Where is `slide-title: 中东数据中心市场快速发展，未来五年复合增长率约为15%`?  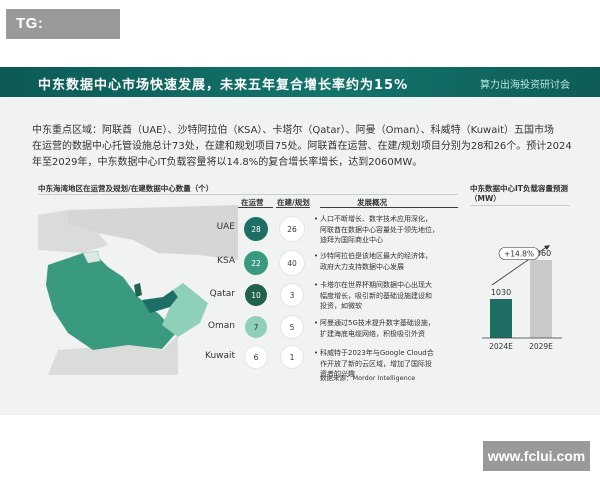
slide-title: 中东数据中心市场快速发展，未来五年复合增长率约为15% is located at coordinates (223, 85).